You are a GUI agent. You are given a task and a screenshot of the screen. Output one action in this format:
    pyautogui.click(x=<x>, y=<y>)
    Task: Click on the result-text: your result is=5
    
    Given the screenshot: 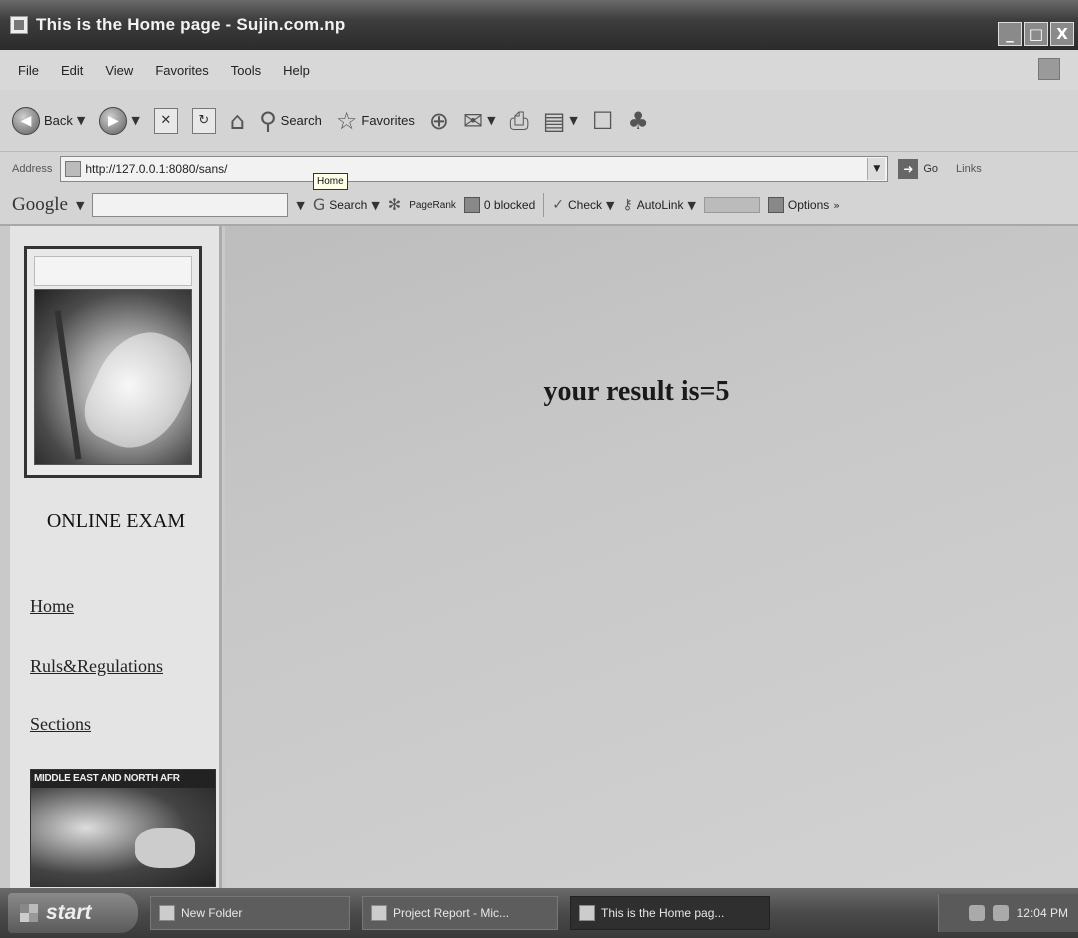 What is the action you would take?
    pyautogui.click(x=636, y=391)
    